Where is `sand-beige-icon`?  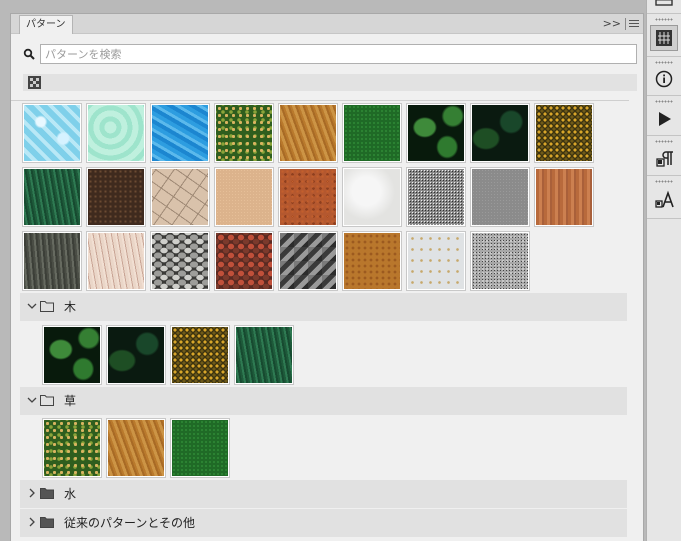 sand-beige-icon is located at coordinates (244, 197).